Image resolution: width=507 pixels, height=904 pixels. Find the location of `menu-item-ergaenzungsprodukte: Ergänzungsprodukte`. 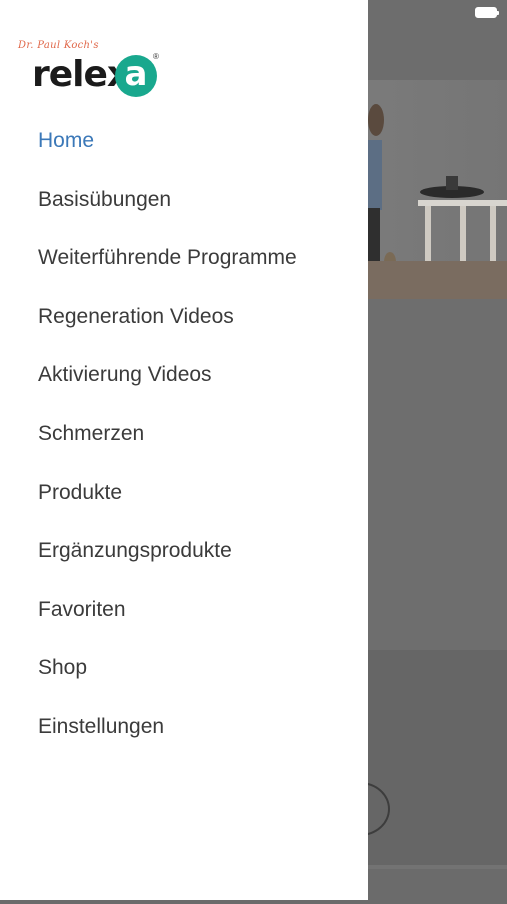

menu-item-ergaenzungsprodukte: Ergänzungsprodukte is located at coordinates (184, 551).